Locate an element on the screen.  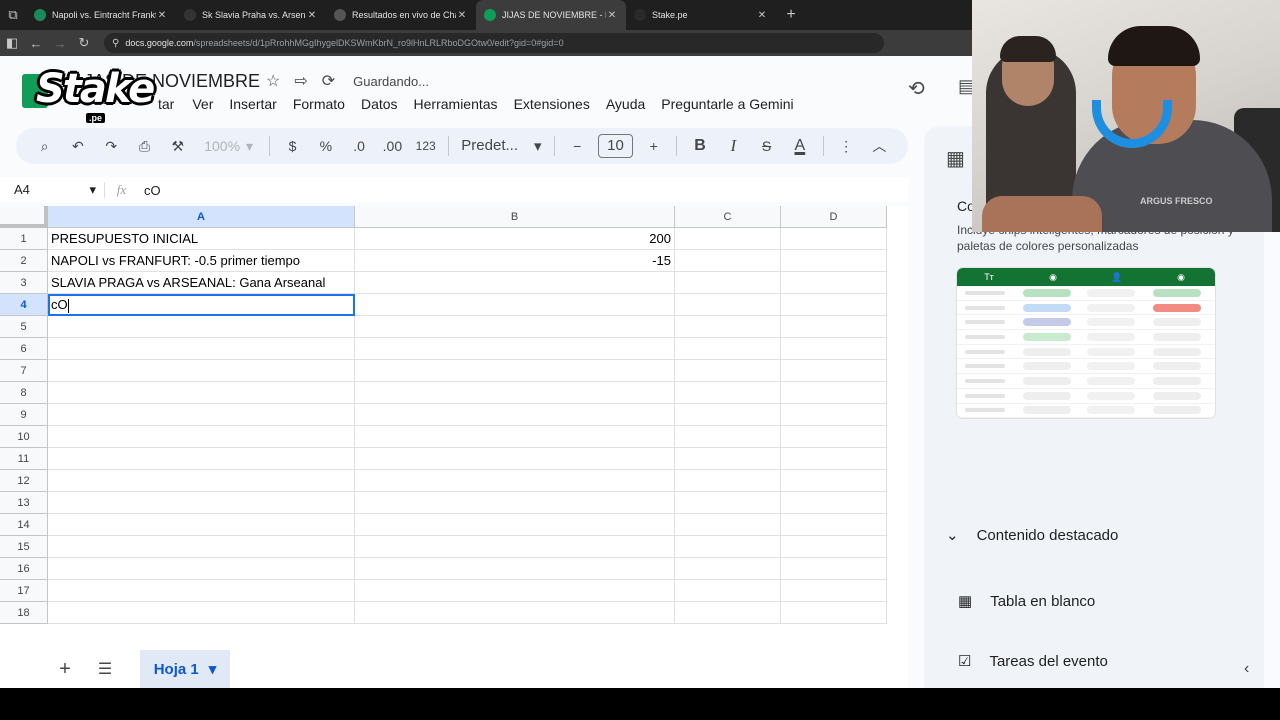
browser-tab: Resultados en vivo de Champio✕ is located at coordinates (401, 15).